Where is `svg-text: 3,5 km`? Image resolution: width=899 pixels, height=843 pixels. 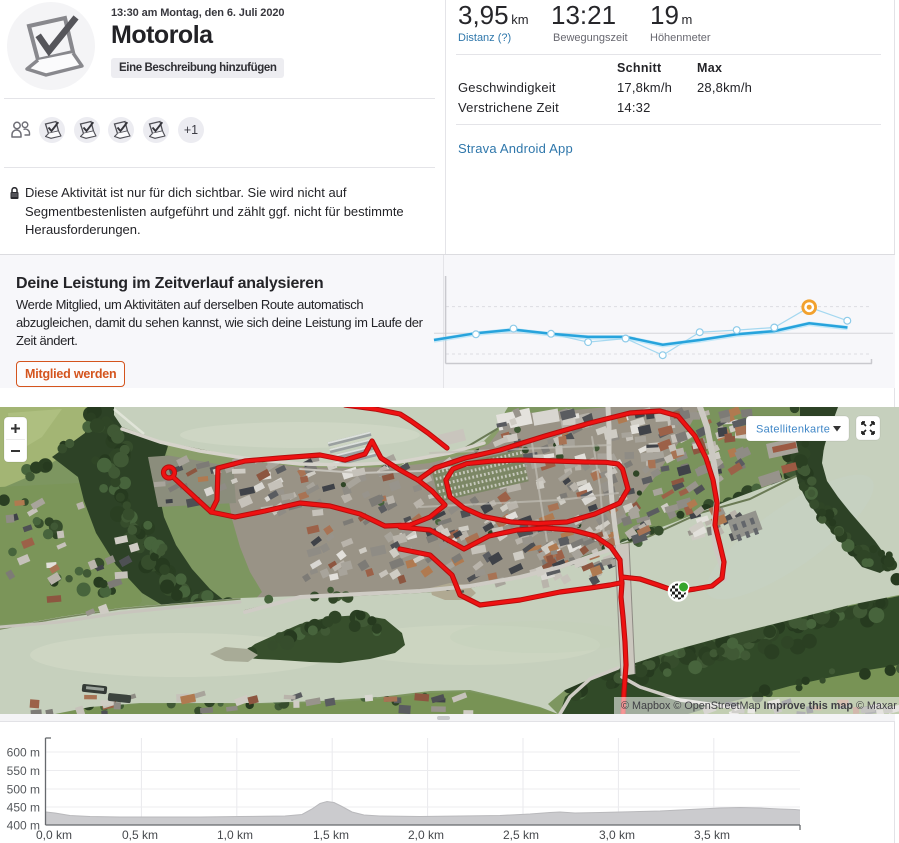 svg-text: 3,5 km is located at coordinates (712, 835).